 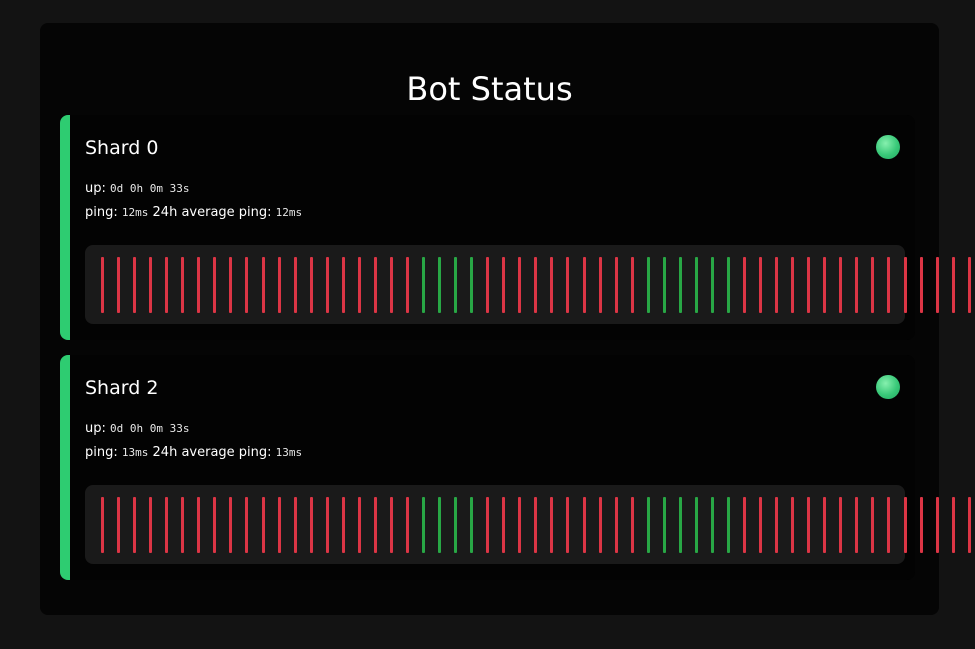 I want to click on avg-ping-value: 12ms, so click(x=289, y=212).